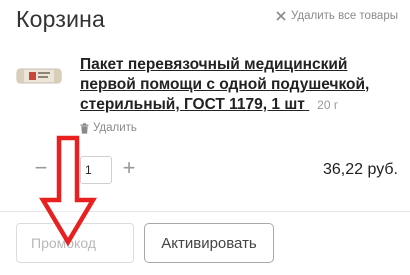 Image resolution: width=410 pixels, height=275 pixels. I want to click on divider, so click(205, 211).